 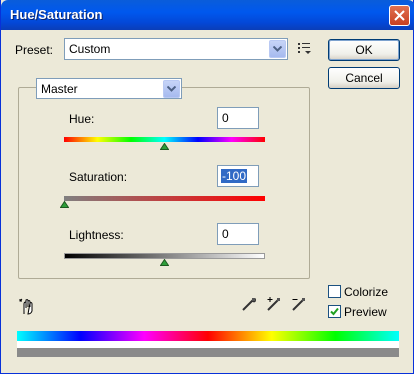 What do you see at coordinates (305, 48) in the screenshot?
I see `options-menu-icon` at bounding box center [305, 48].